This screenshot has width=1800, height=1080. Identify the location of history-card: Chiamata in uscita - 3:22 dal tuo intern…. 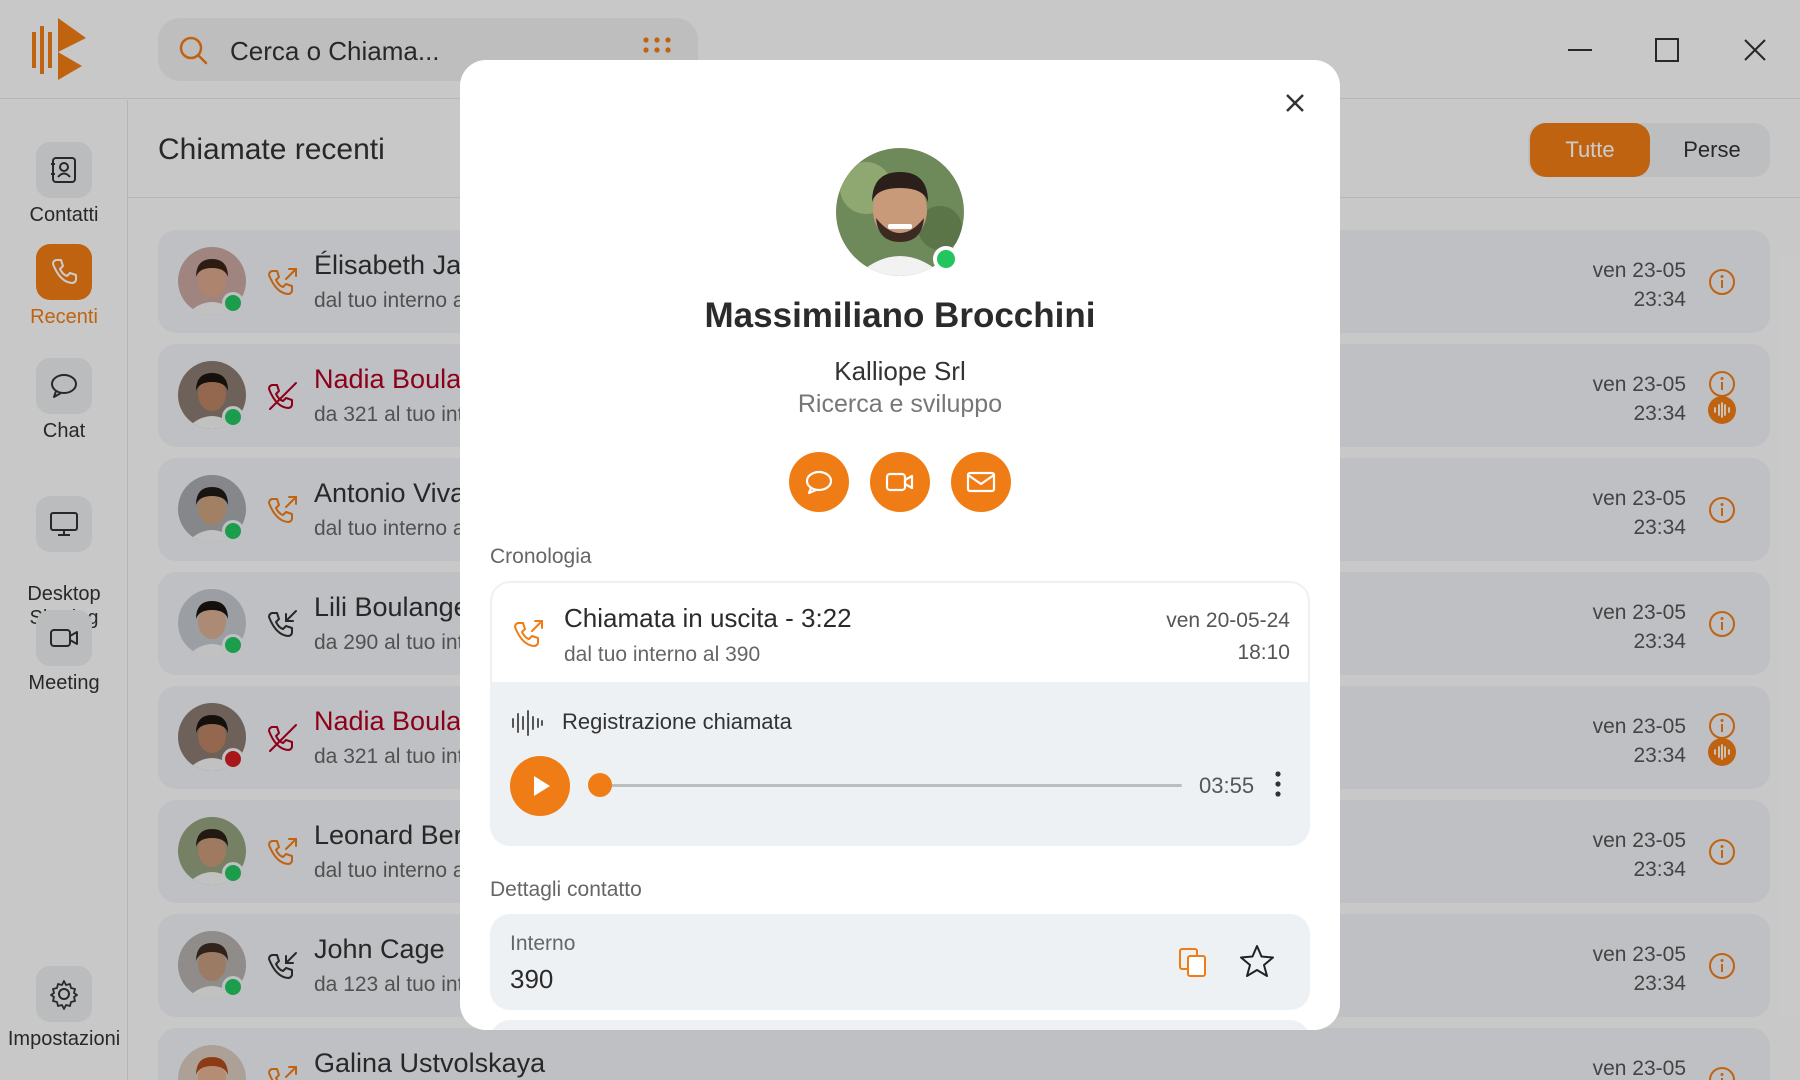
(900, 713).